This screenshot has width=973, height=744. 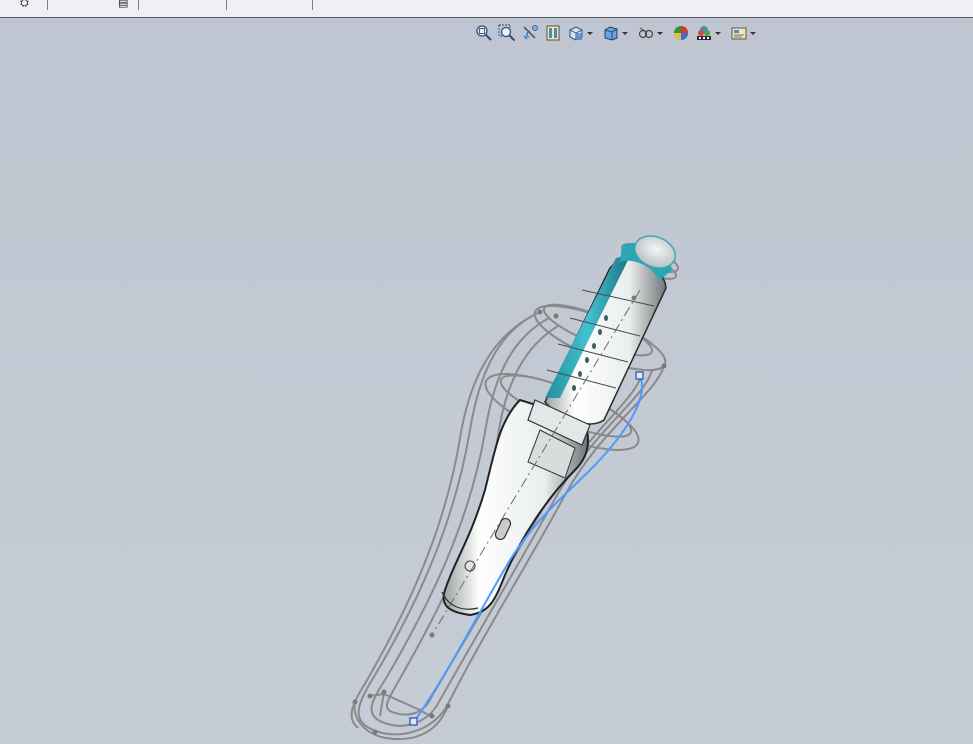 I want to click on guide-line-bottom, so click(x=382, y=704).